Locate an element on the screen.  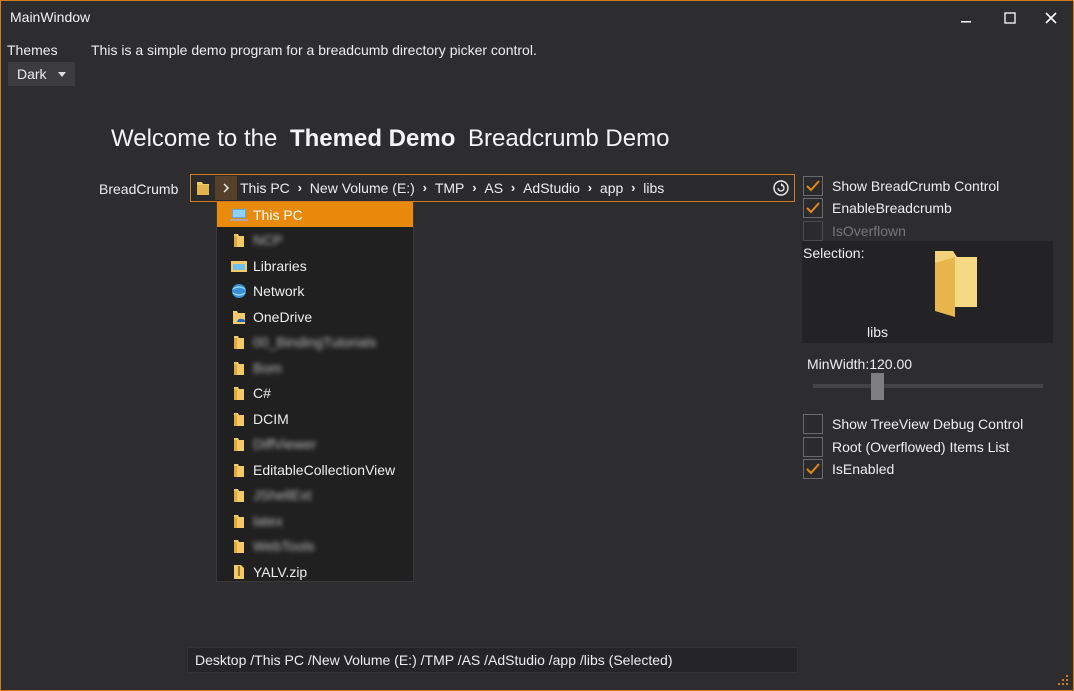
is-overflown-checkbox is located at coordinates (813, 231).